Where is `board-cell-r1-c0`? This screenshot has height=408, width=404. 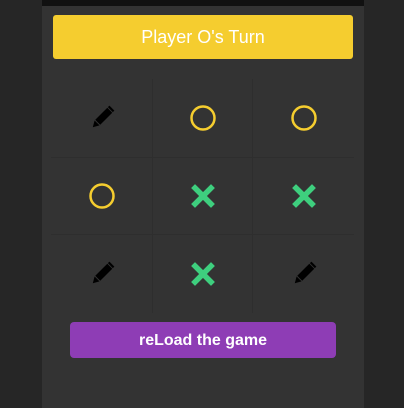 board-cell-r1-c0 is located at coordinates (101, 196).